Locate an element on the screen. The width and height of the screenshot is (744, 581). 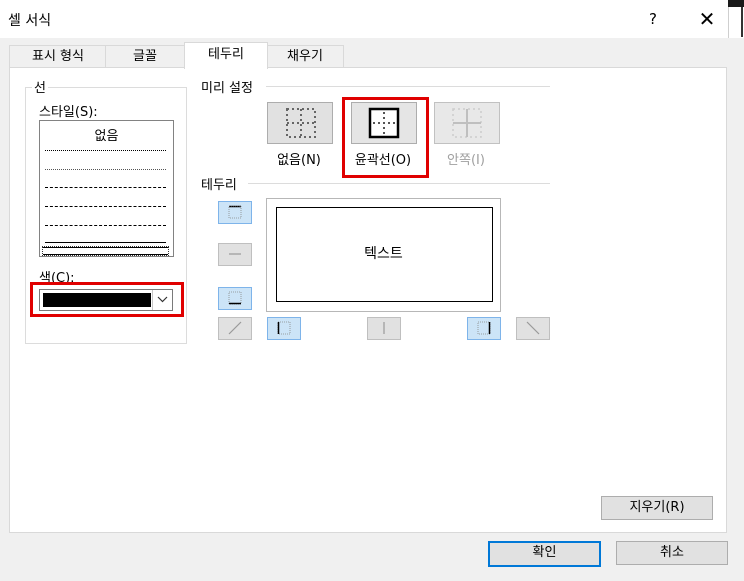
border-inside-icon is located at coordinates (467, 123).